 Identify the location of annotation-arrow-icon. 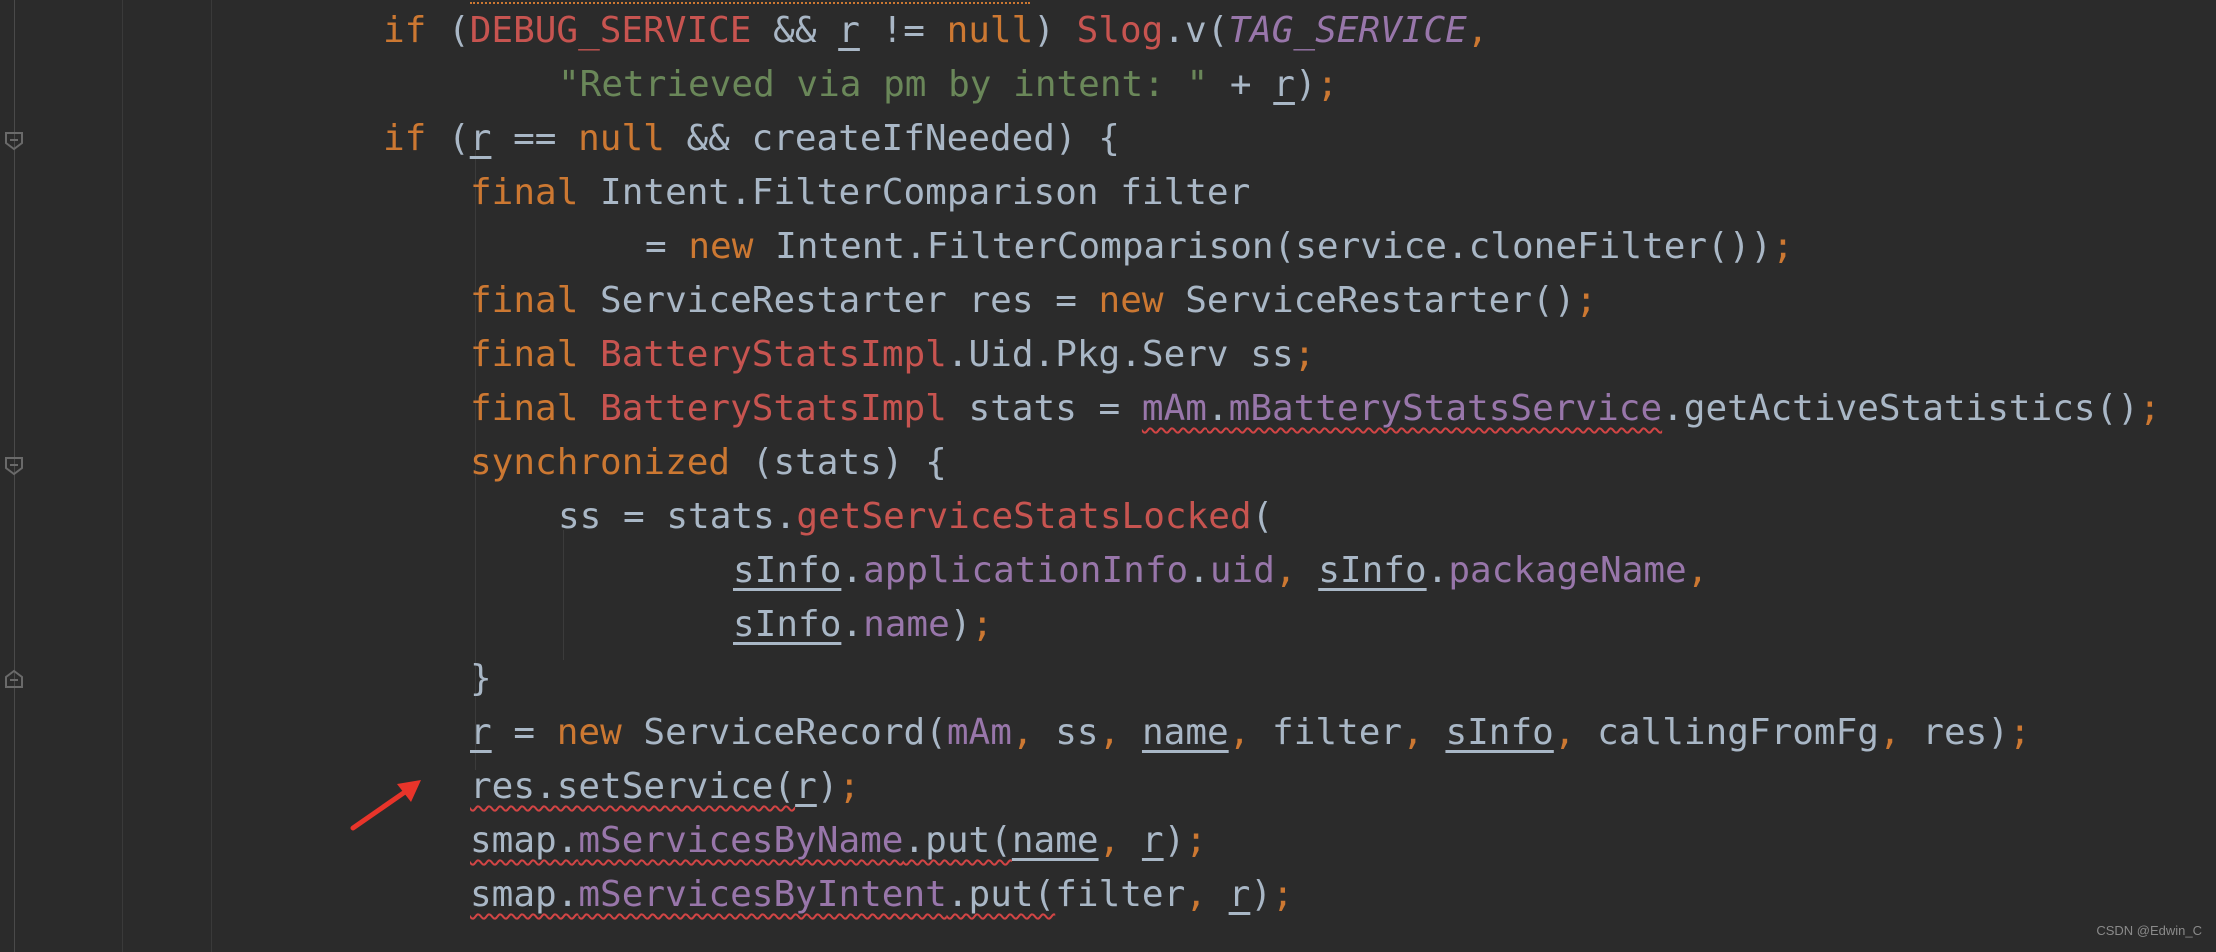
(385, 805).